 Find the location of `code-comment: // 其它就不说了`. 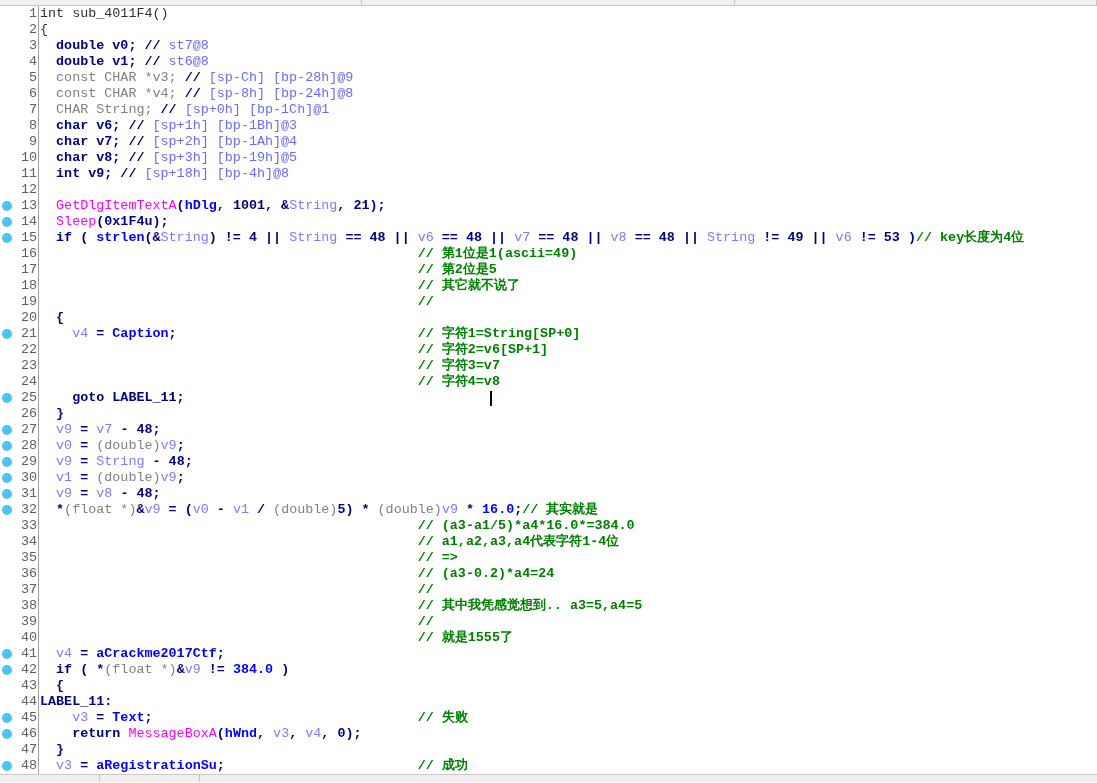

code-comment: // 其它就不说了 is located at coordinates (468, 286).